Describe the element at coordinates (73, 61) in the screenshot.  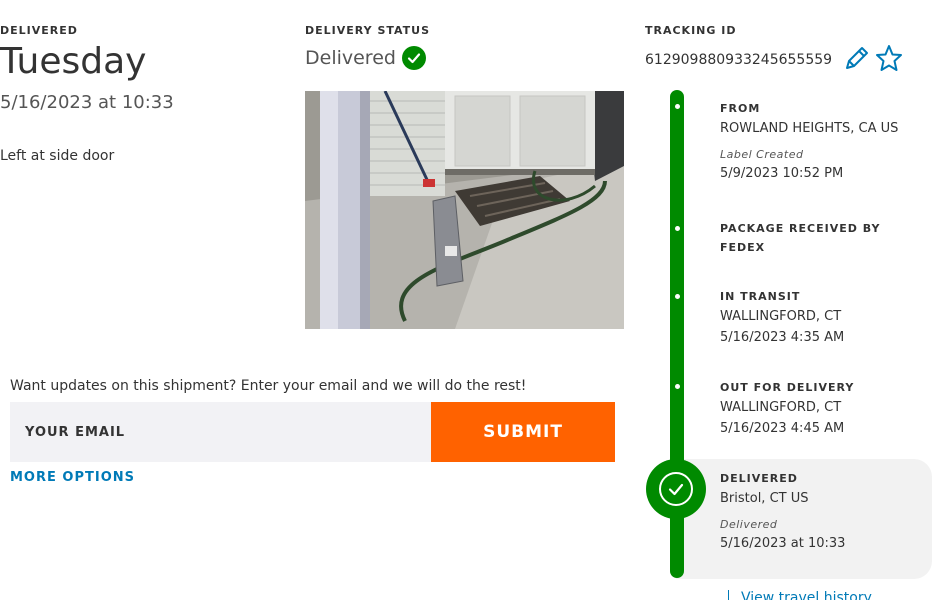
I see `delivery-day: Tuesday` at that location.